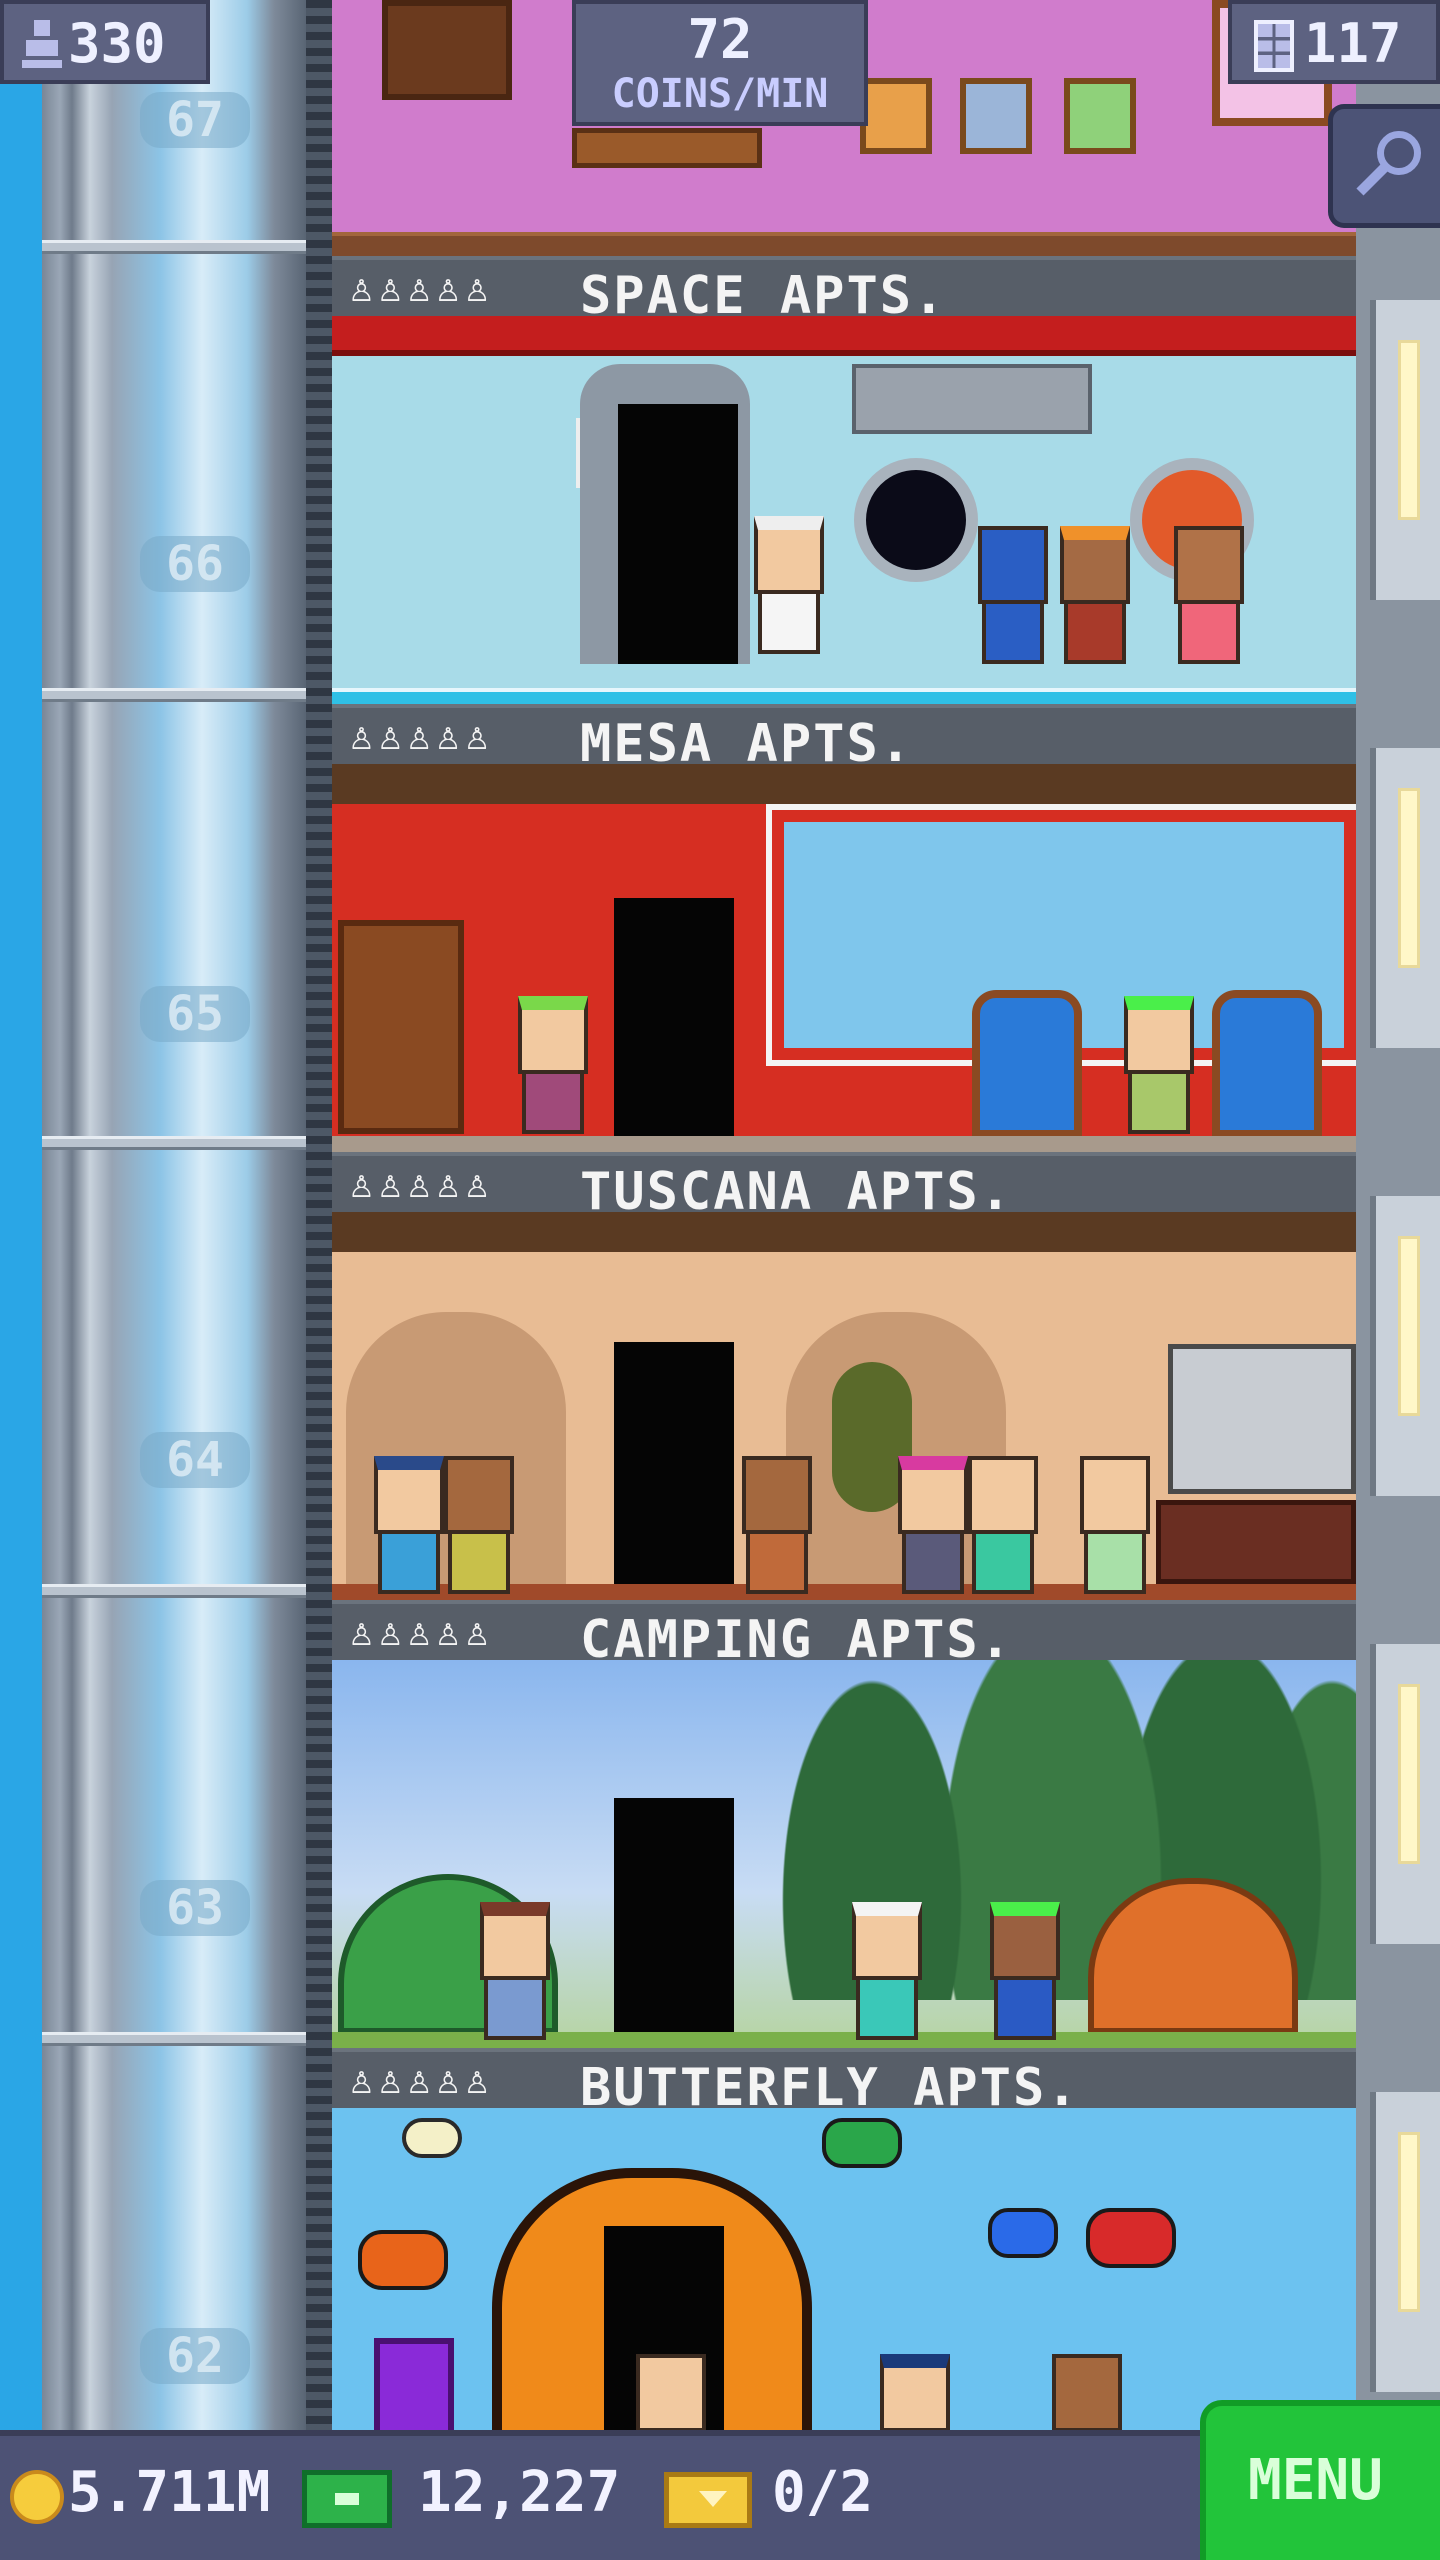 Image resolution: width=1440 pixels, height=2560 pixels. I want to click on floor-number: 66, so click(195, 564).